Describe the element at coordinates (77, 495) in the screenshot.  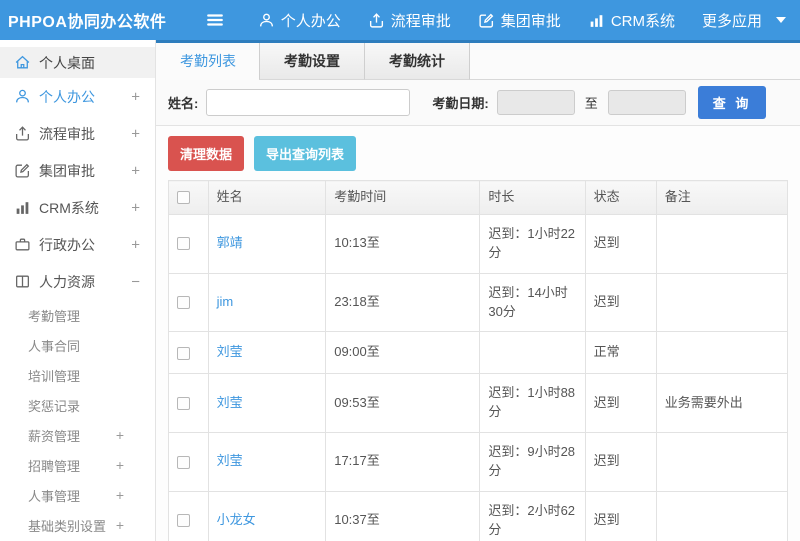
I see `sidebar-subitem: 人事管理 +` at that location.